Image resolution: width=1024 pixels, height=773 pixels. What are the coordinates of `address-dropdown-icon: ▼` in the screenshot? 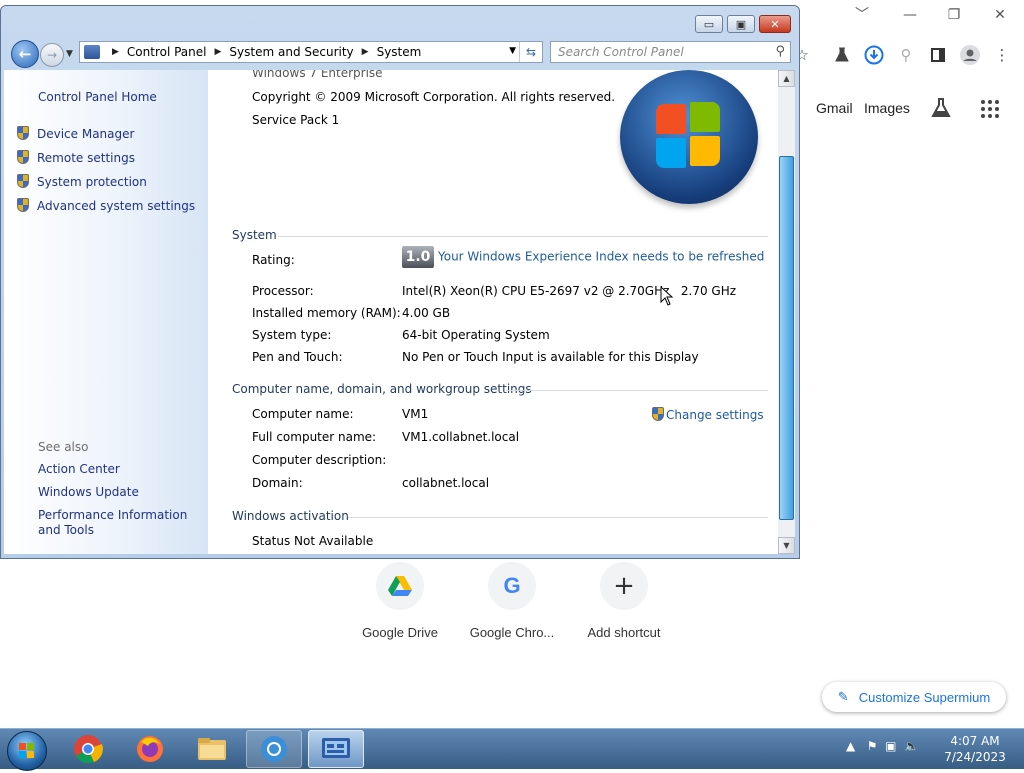 It's located at (512, 51).